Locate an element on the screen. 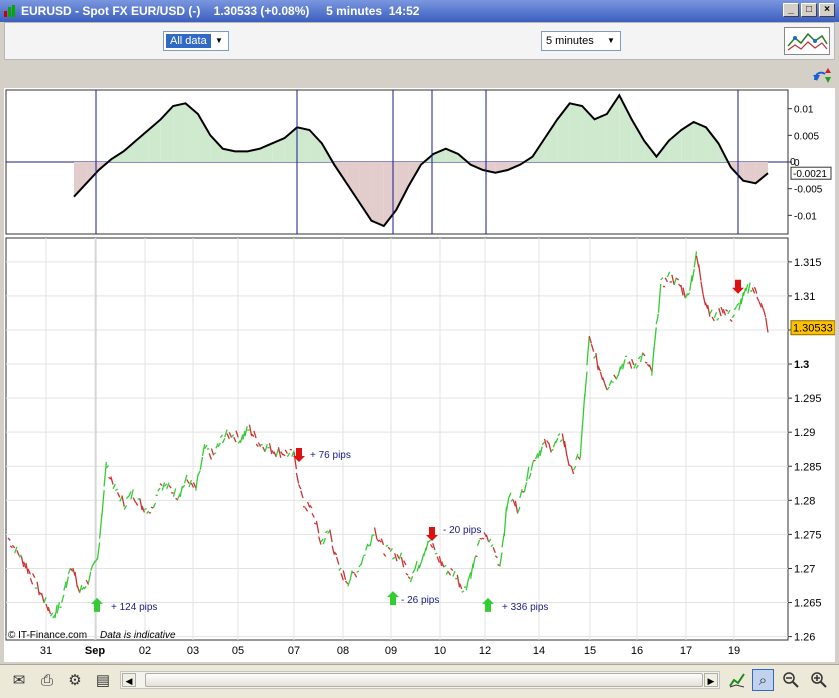 The height and width of the screenshot is (698, 839). price-y-tick-label: 1.26 is located at coordinates (804, 638).